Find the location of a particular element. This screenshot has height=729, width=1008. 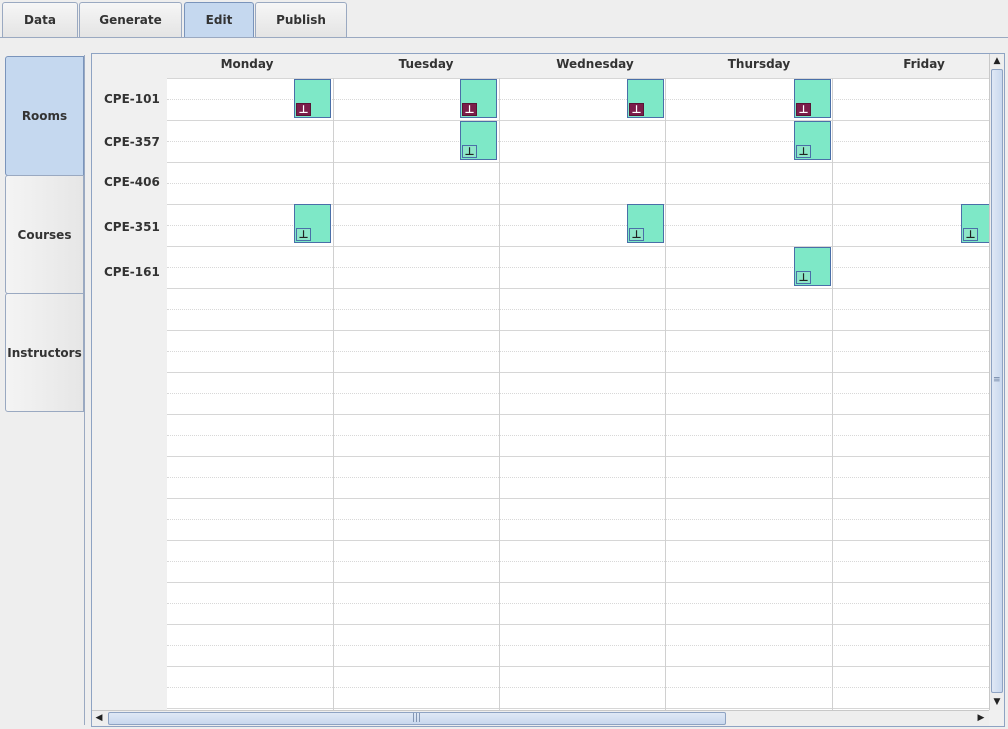

vertical-scroll-thumb: ≡ is located at coordinates (997, 381).